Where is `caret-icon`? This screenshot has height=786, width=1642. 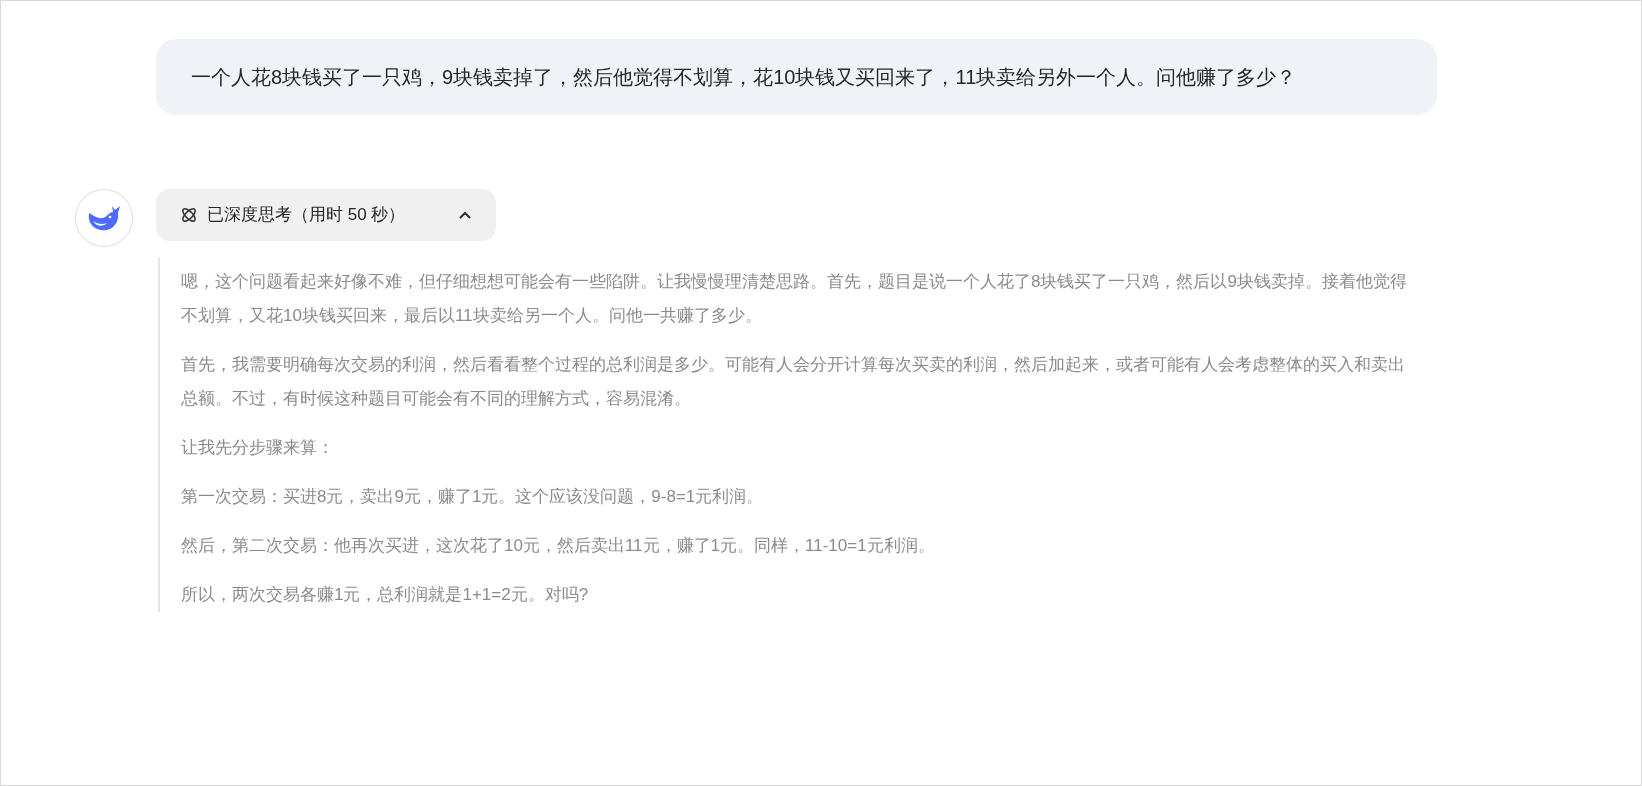
caret-icon is located at coordinates (465, 215).